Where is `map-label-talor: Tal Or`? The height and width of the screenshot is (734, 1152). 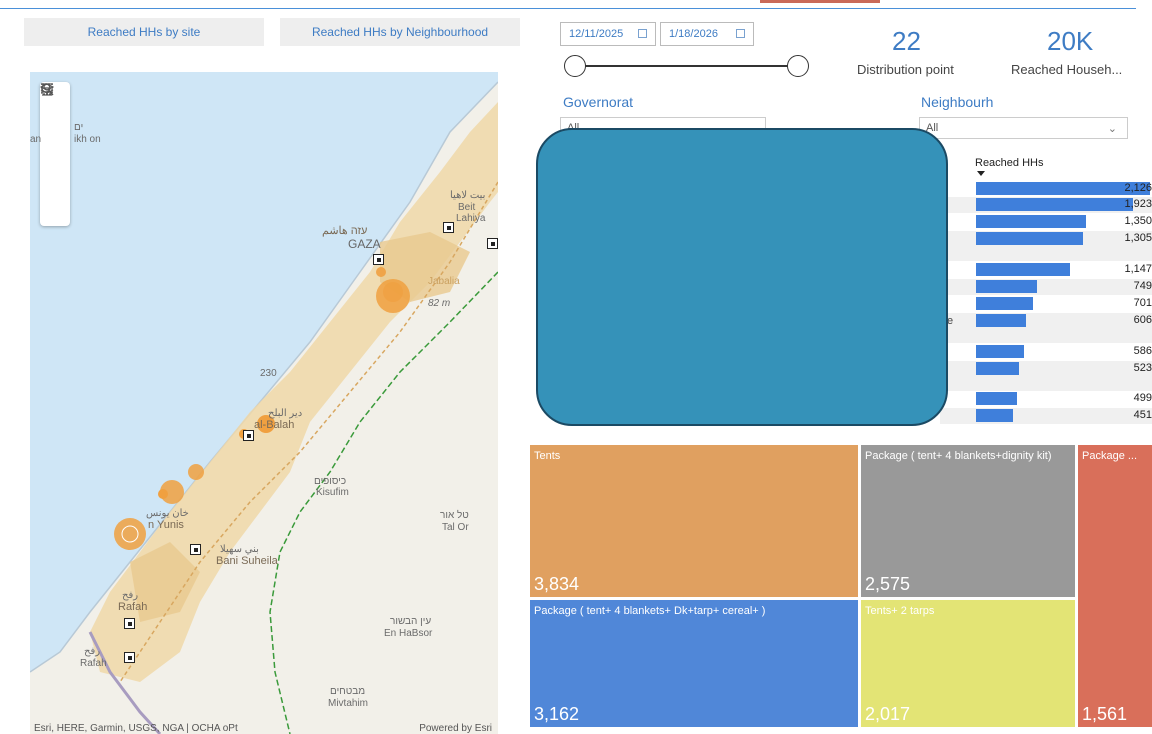
map-label-talor: Tal Or is located at coordinates (455, 527).